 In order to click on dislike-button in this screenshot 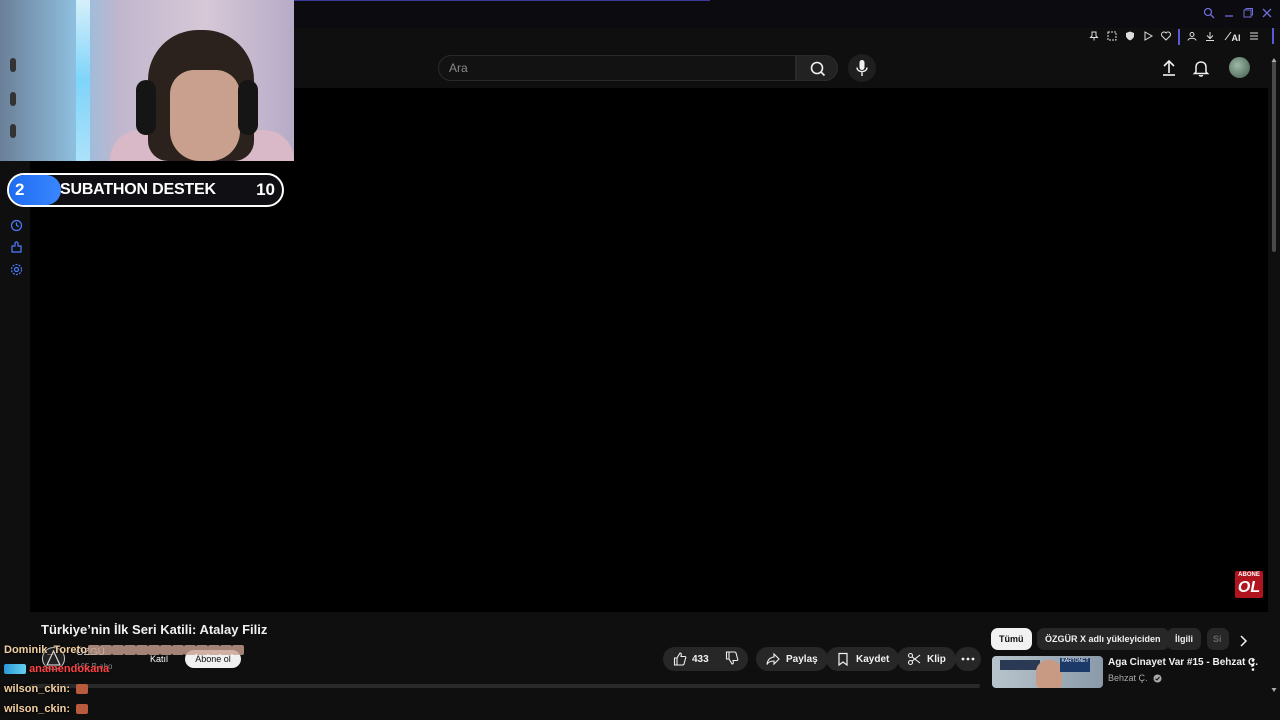, I will do `click(732, 659)`.